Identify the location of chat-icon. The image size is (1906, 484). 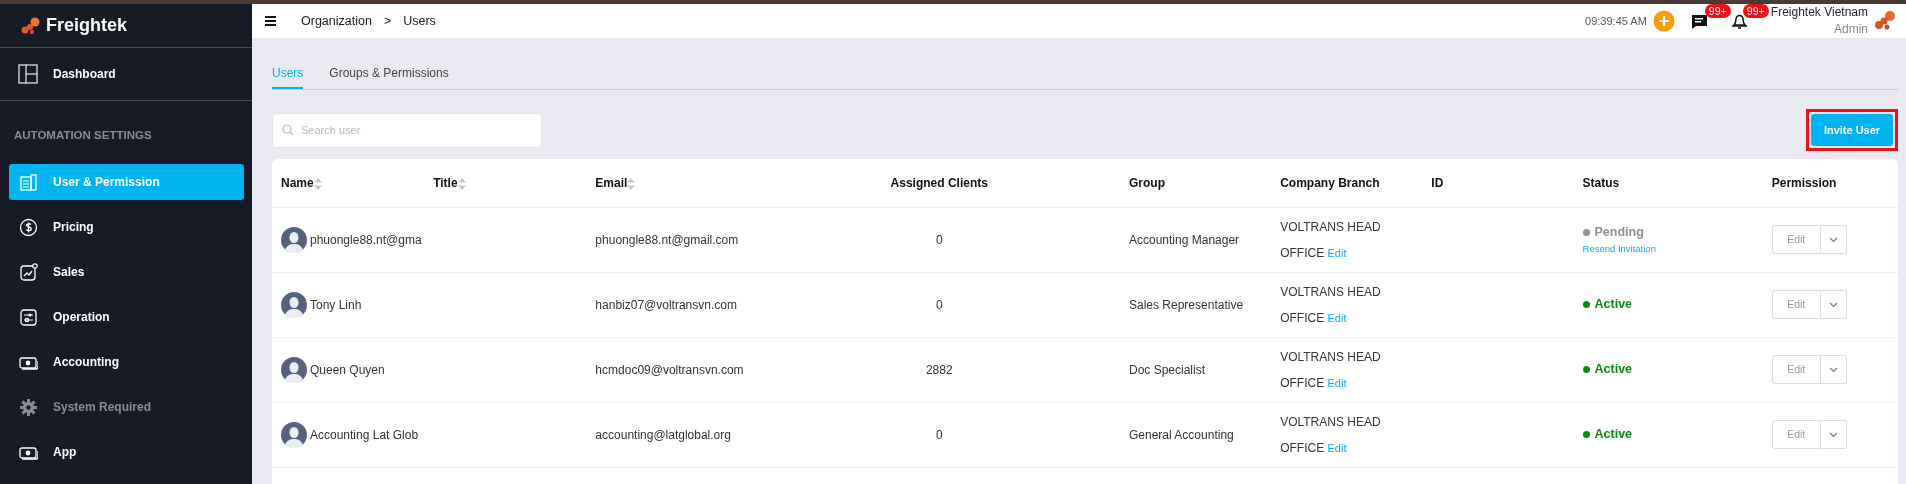
(1699, 21).